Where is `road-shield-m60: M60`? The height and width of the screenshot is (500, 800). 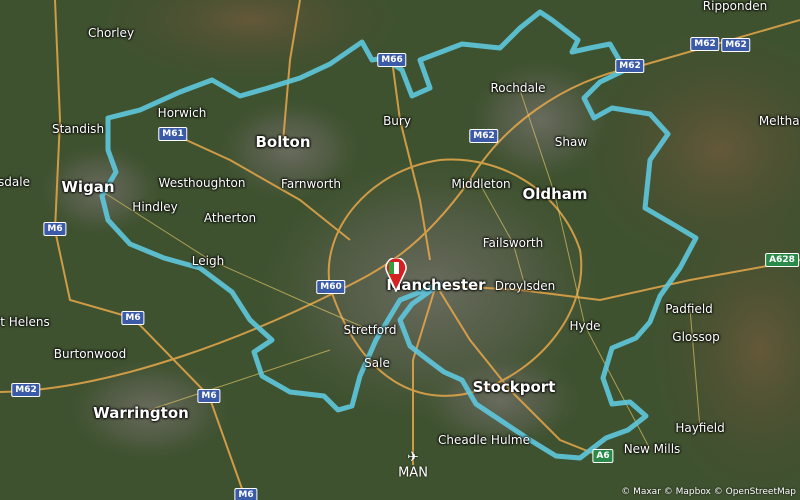 road-shield-m60: M60 is located at coordinates (331, 287).